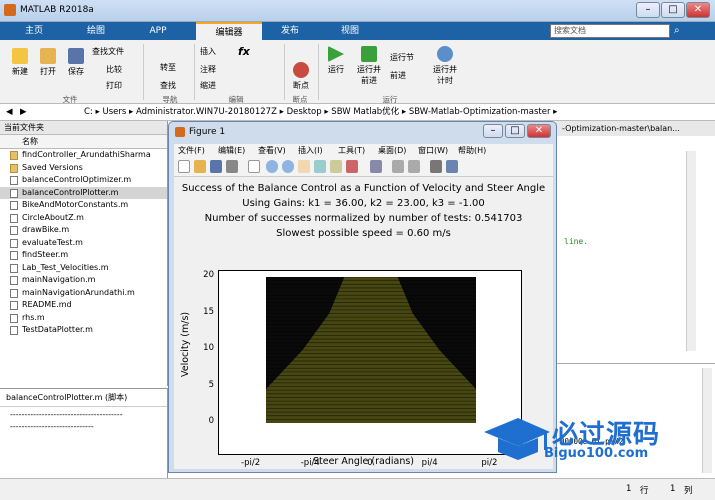 The height and width of the screenshot is (500, 715). I want to click on legend-icon, so click(414, 166).